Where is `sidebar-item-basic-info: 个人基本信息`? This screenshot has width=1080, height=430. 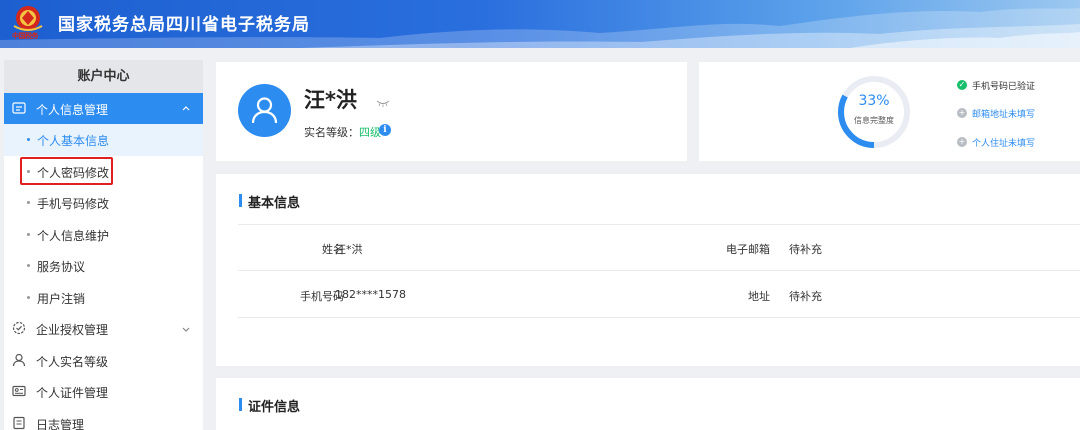 sidebar-item-basic-info: 个人基本信息 is located at coordinates (103, 140).